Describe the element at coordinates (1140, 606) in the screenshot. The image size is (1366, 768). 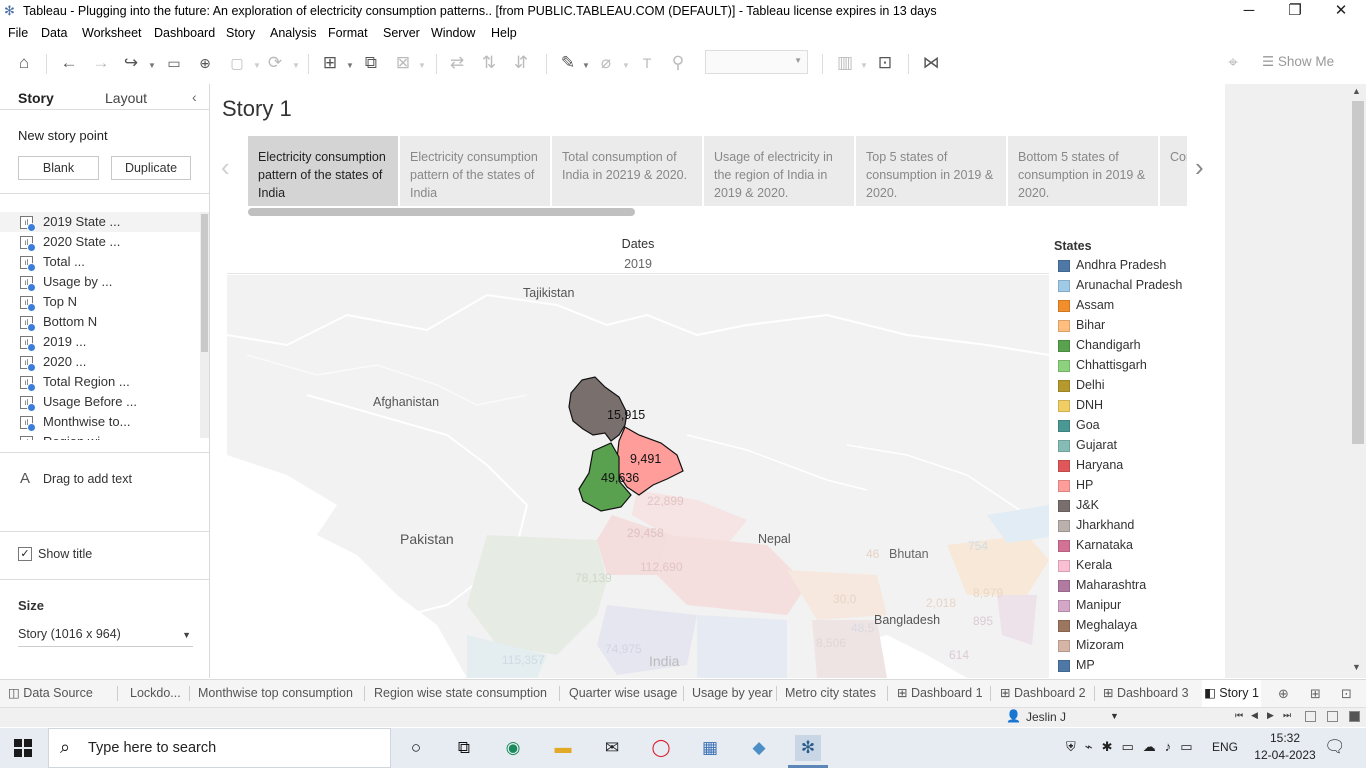
I see `legend-item: Manipur` at that location.